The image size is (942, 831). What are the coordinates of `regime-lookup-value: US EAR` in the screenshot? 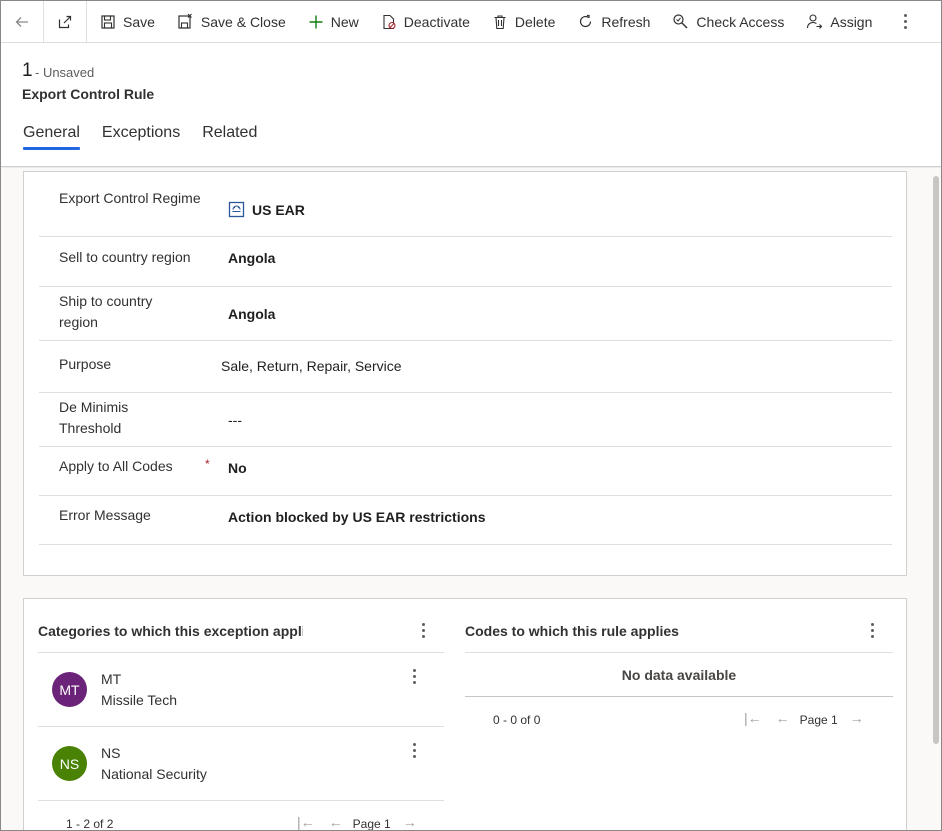 It's located at (278, 209).